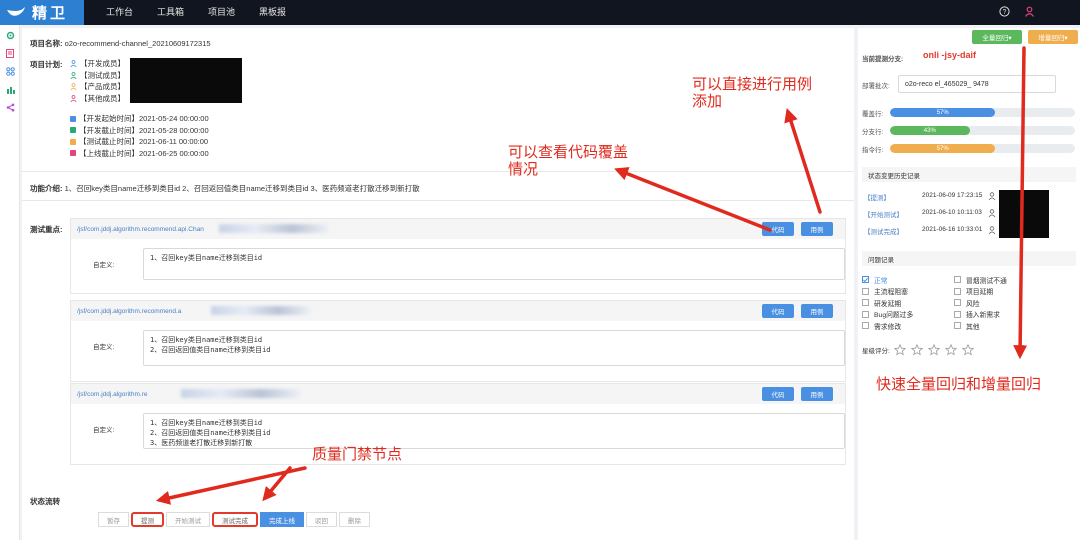 This screenshot has height=540, width=1080. I want to click on deploy-batch-label: 部署批次:, so click(876, 86).